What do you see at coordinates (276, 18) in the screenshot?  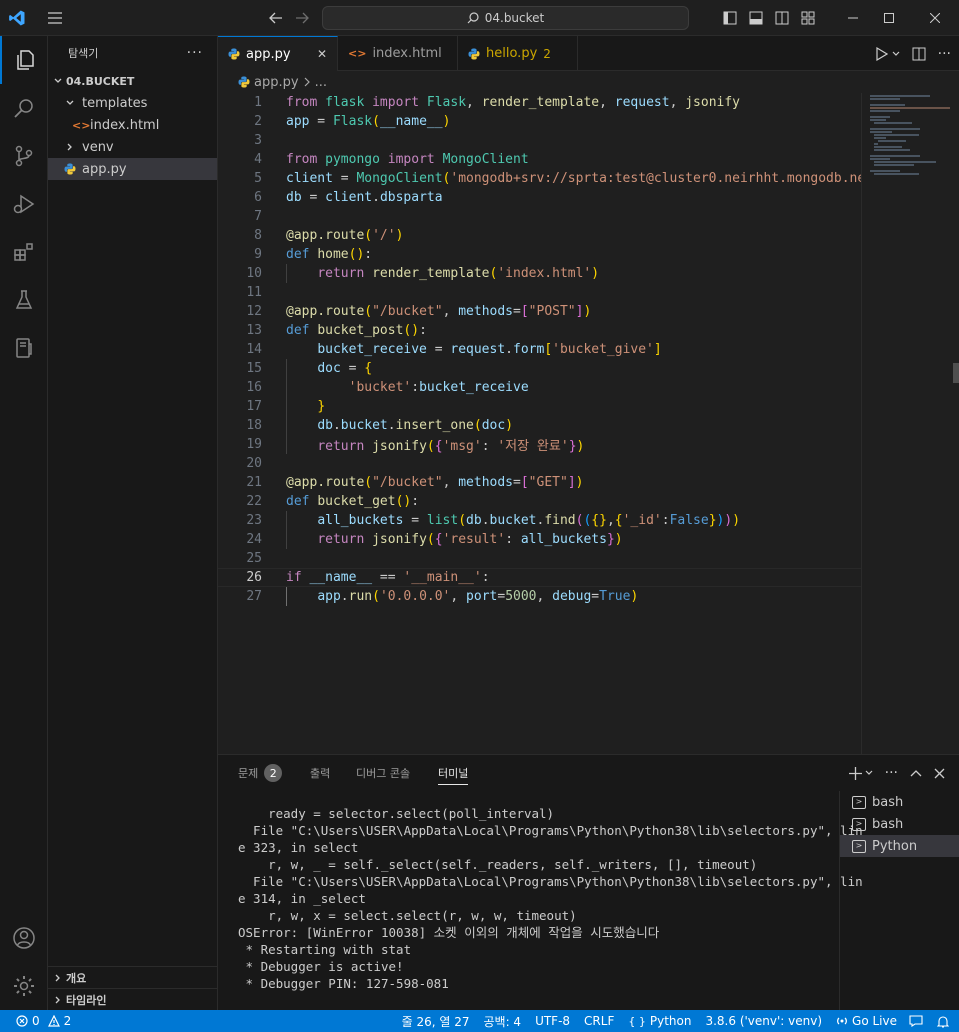 I see `back-arrow-icon` at bounding box center [276, 18].